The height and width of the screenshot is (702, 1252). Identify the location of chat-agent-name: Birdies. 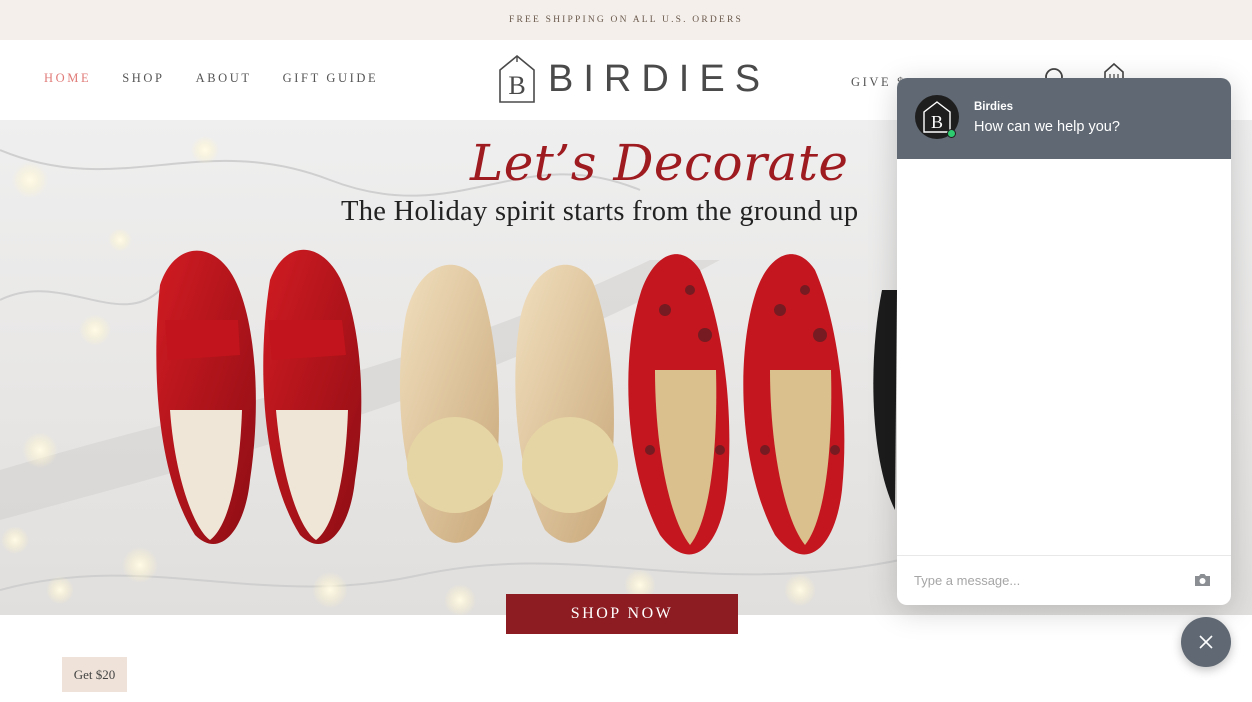
(993, 107).